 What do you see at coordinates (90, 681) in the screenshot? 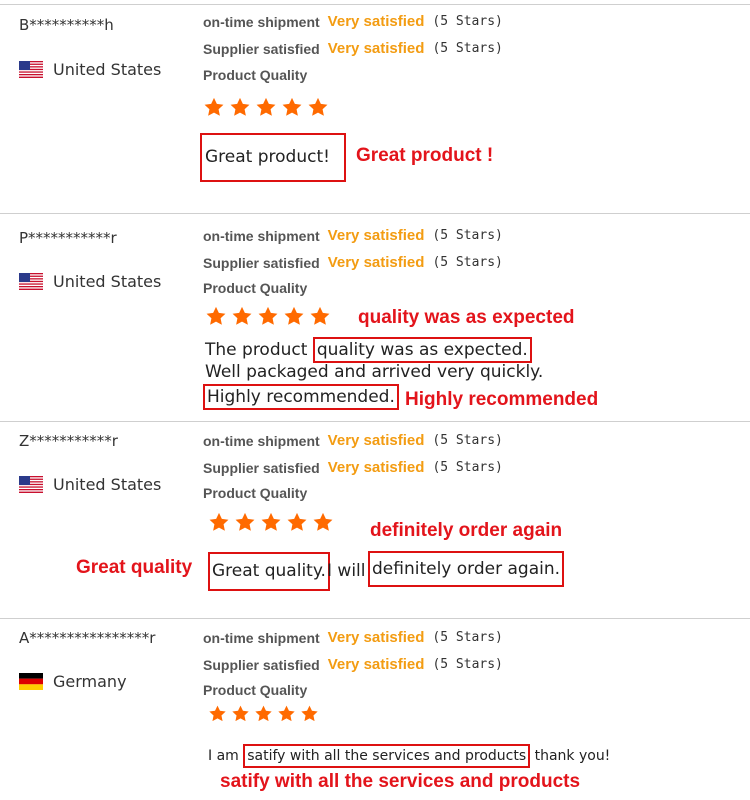
I see `country-name: Germany` at bounding box center [90, 681].